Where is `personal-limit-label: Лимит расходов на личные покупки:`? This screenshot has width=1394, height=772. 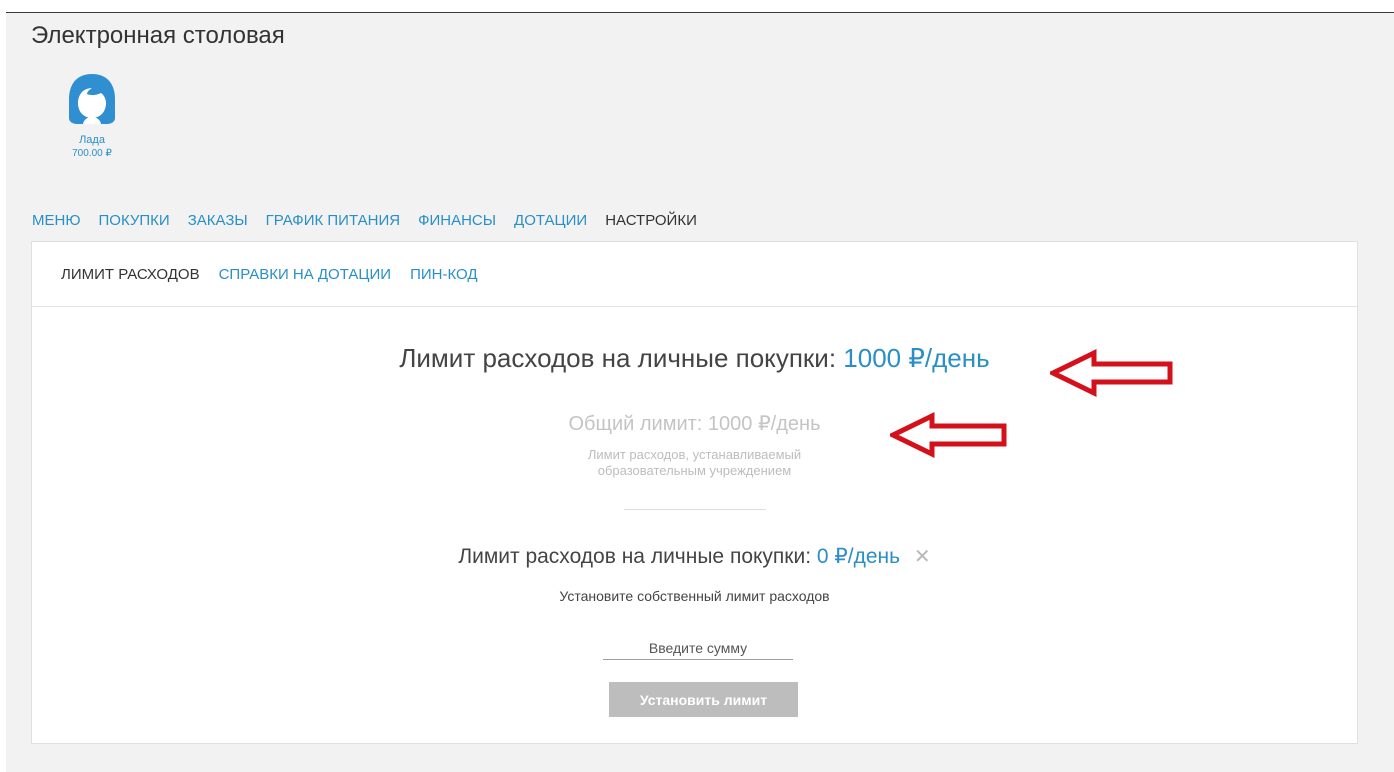 personal-limit-label: Лимит расходов на личные покупки: is located at coordinates (618, 358).